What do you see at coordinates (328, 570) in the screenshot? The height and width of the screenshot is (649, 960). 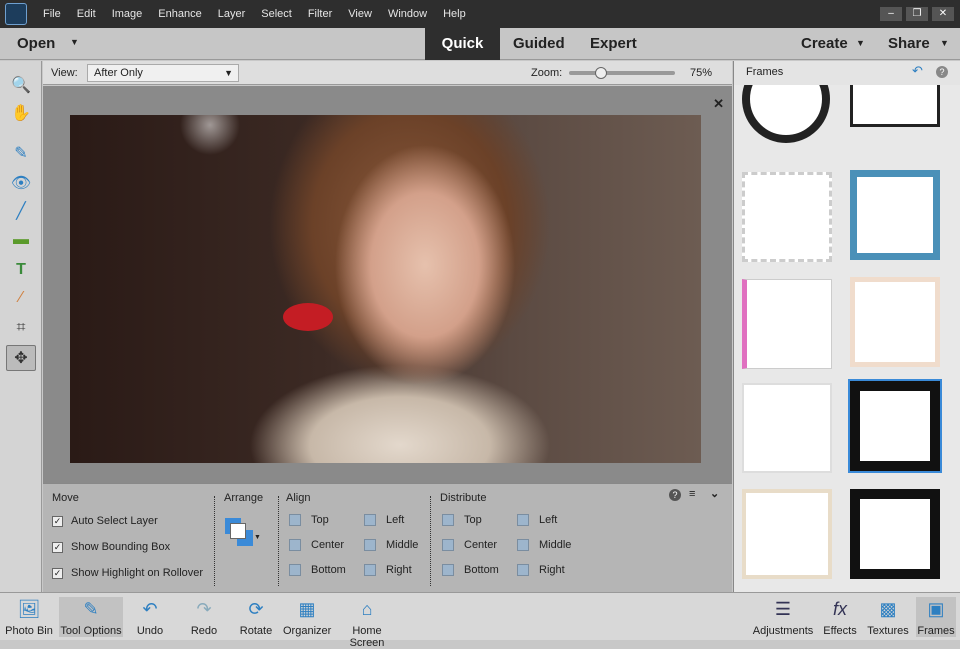 I see `label: Bottom` at bounding box center [328, 570].